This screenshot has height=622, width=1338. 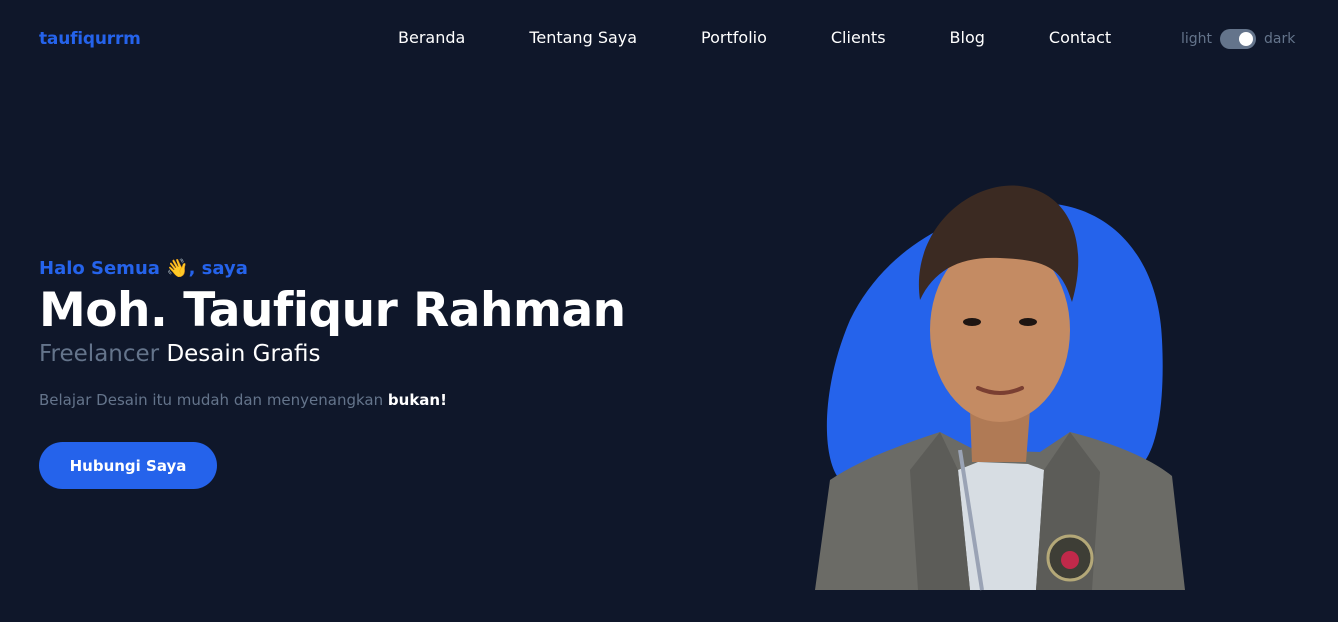 What do you see at coordinates (583, 37) in the screenshot?
I see `nav-item-tentang-saya: Tentang Saya` at bounding box center [583, 37].